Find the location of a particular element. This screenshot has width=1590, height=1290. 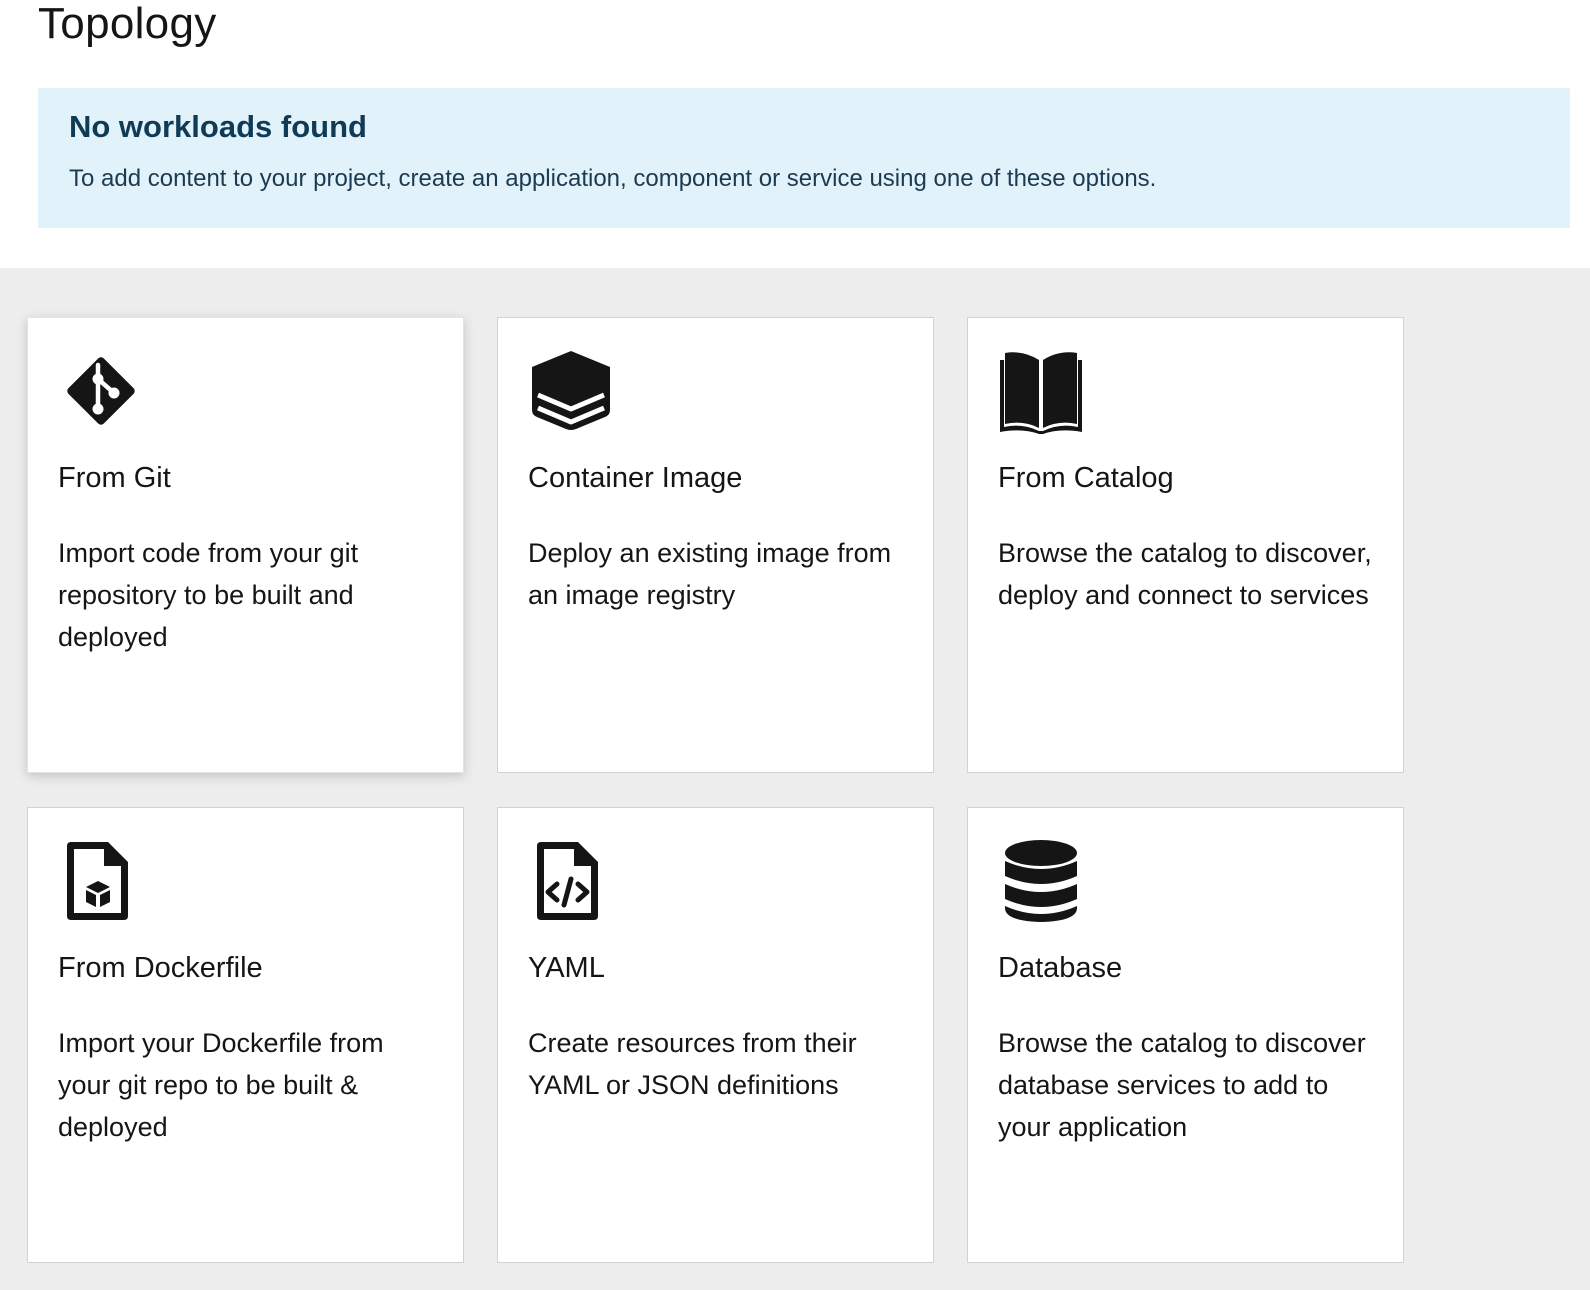

card-title: YAML is located at coordinates (566, 968).